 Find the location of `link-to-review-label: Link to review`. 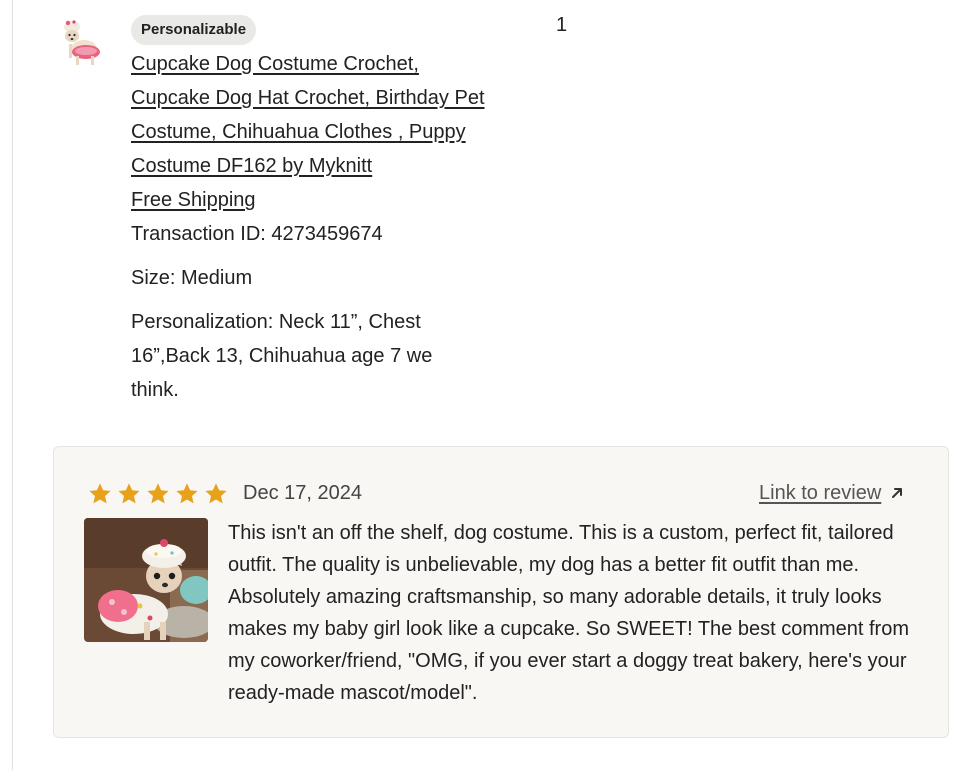

link-to-review-label: Link to review is located at coordinates (820, 493).